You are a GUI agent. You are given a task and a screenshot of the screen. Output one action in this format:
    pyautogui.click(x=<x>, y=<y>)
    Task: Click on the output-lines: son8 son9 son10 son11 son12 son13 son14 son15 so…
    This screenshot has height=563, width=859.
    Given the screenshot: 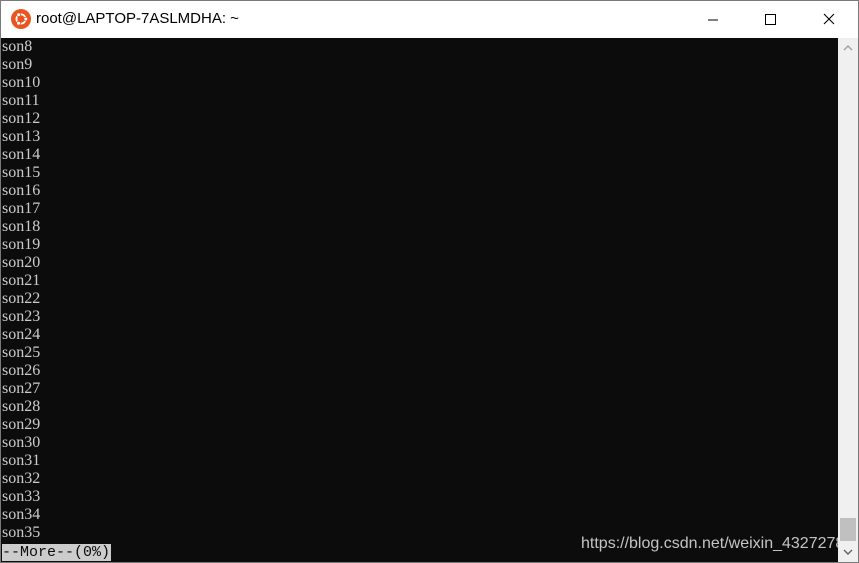 What is the action you would take?
    pyautogui.click(x=21, y=290)
    